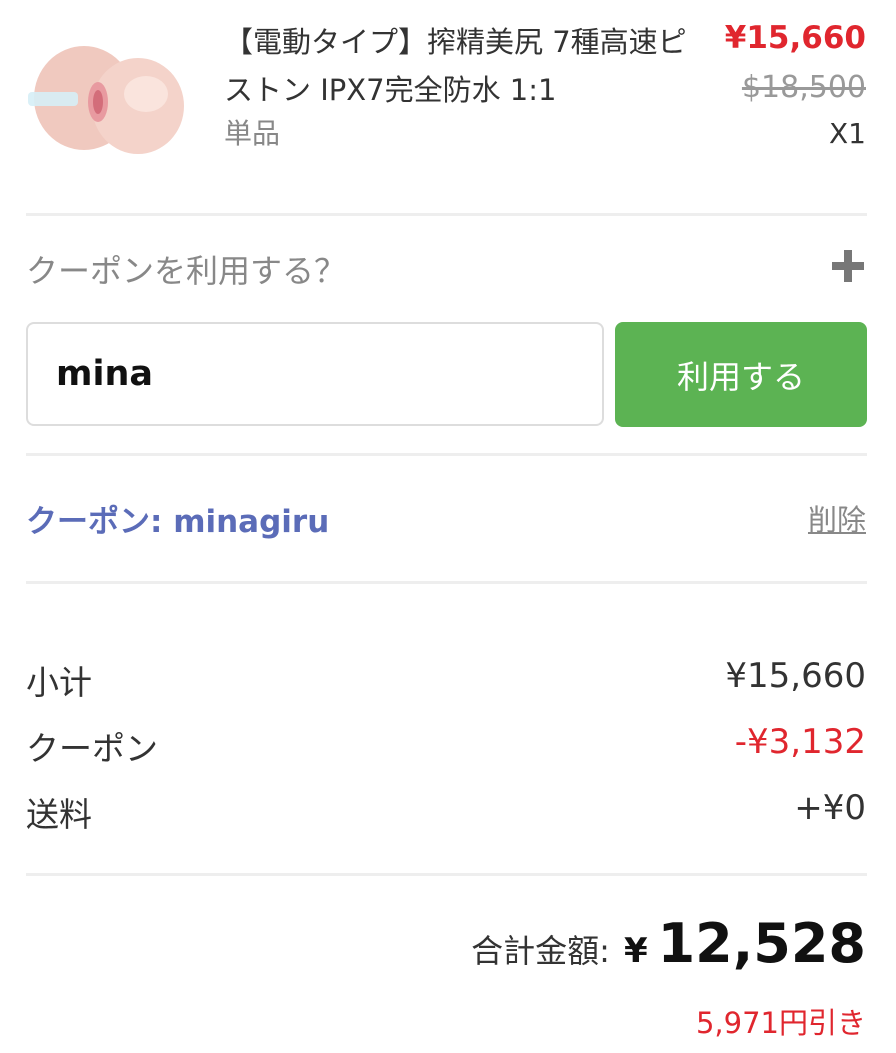 The width and height of the screenshot is (896, 1053). Describe the element at coordinates (800, 742) in the screenshot. I see `coupon-discount-value: -¥3,132` at that location.